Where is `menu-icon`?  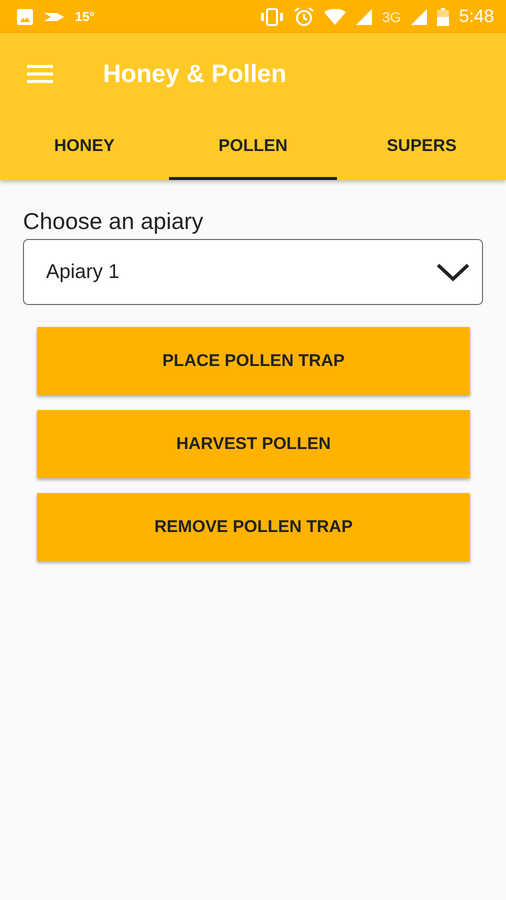 menu-icon is located at coordinates (40, 74).